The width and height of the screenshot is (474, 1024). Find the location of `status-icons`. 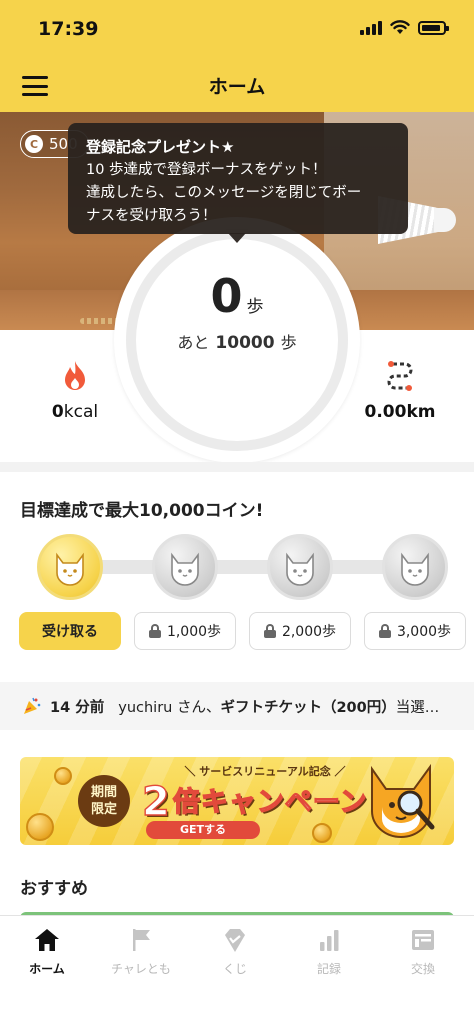

status-icons is located at coordinates (404, 27).